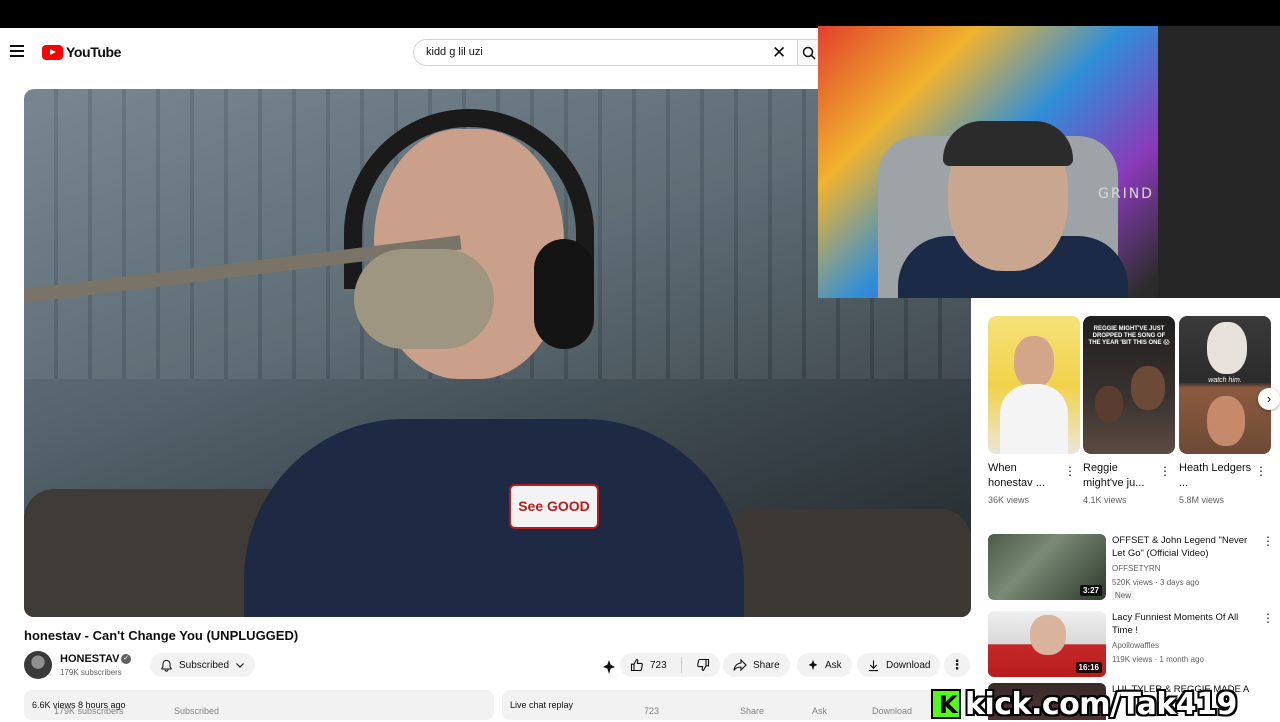 The image size is (1280, 722). I want to click on menu-icon, so click(17, 51).